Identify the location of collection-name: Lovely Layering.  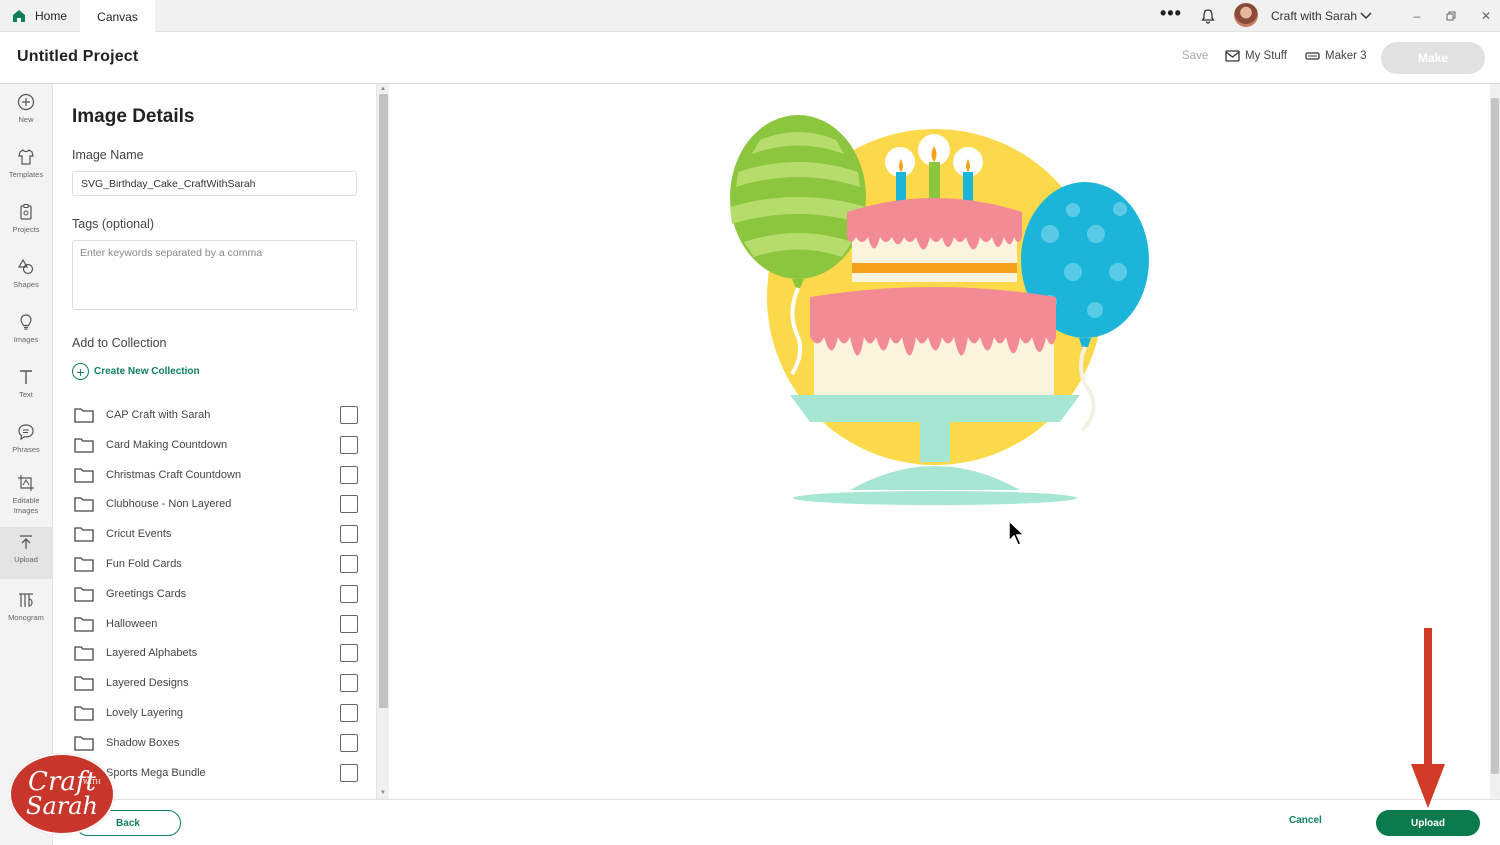
(145, 713).